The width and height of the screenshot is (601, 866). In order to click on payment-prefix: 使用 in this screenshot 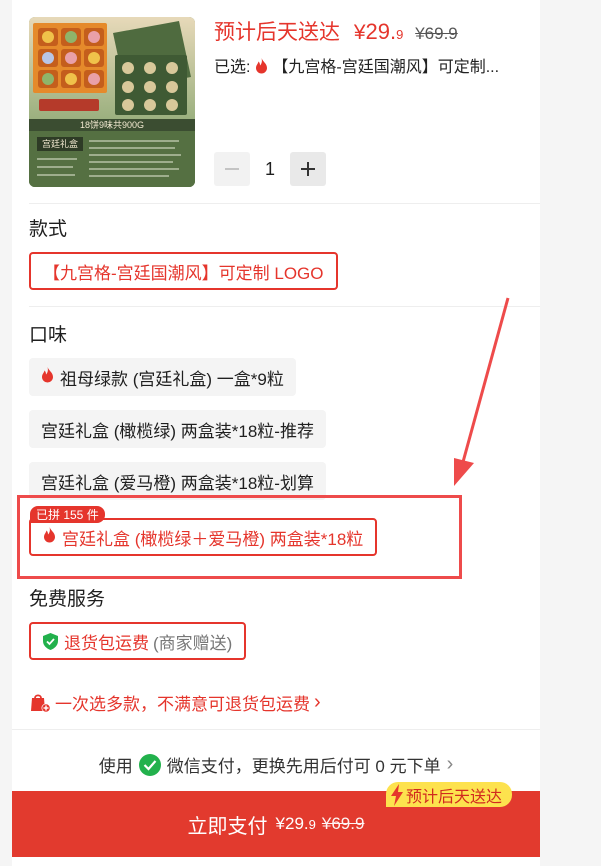, I will do `click(115, 766)`.